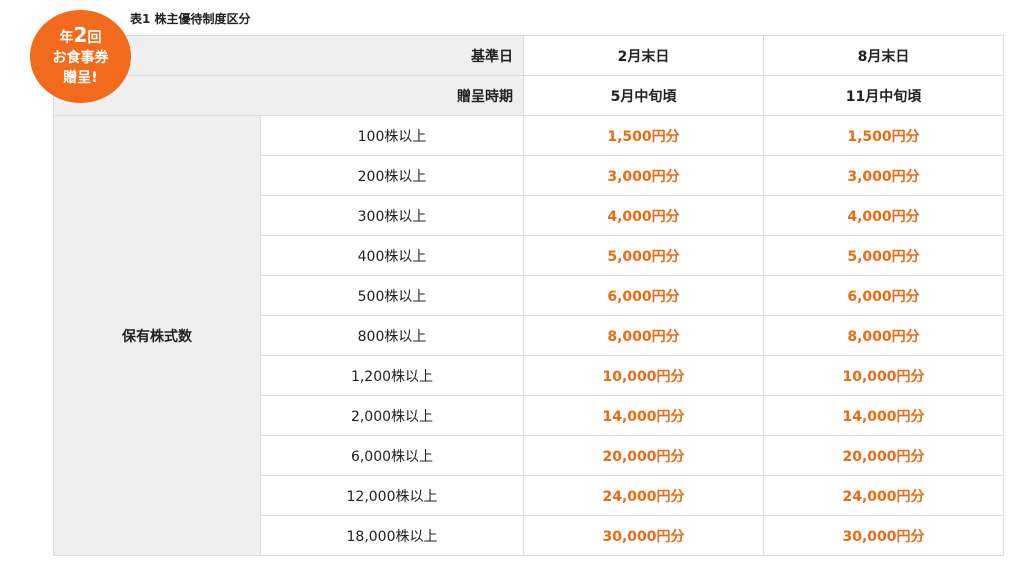 This screenshot has height=565, width=1024. What do you see at coordinates (643, 175) in the screenshot?
I see `value-feb-cell: 3,000円分` at bounding box center [643, 175].